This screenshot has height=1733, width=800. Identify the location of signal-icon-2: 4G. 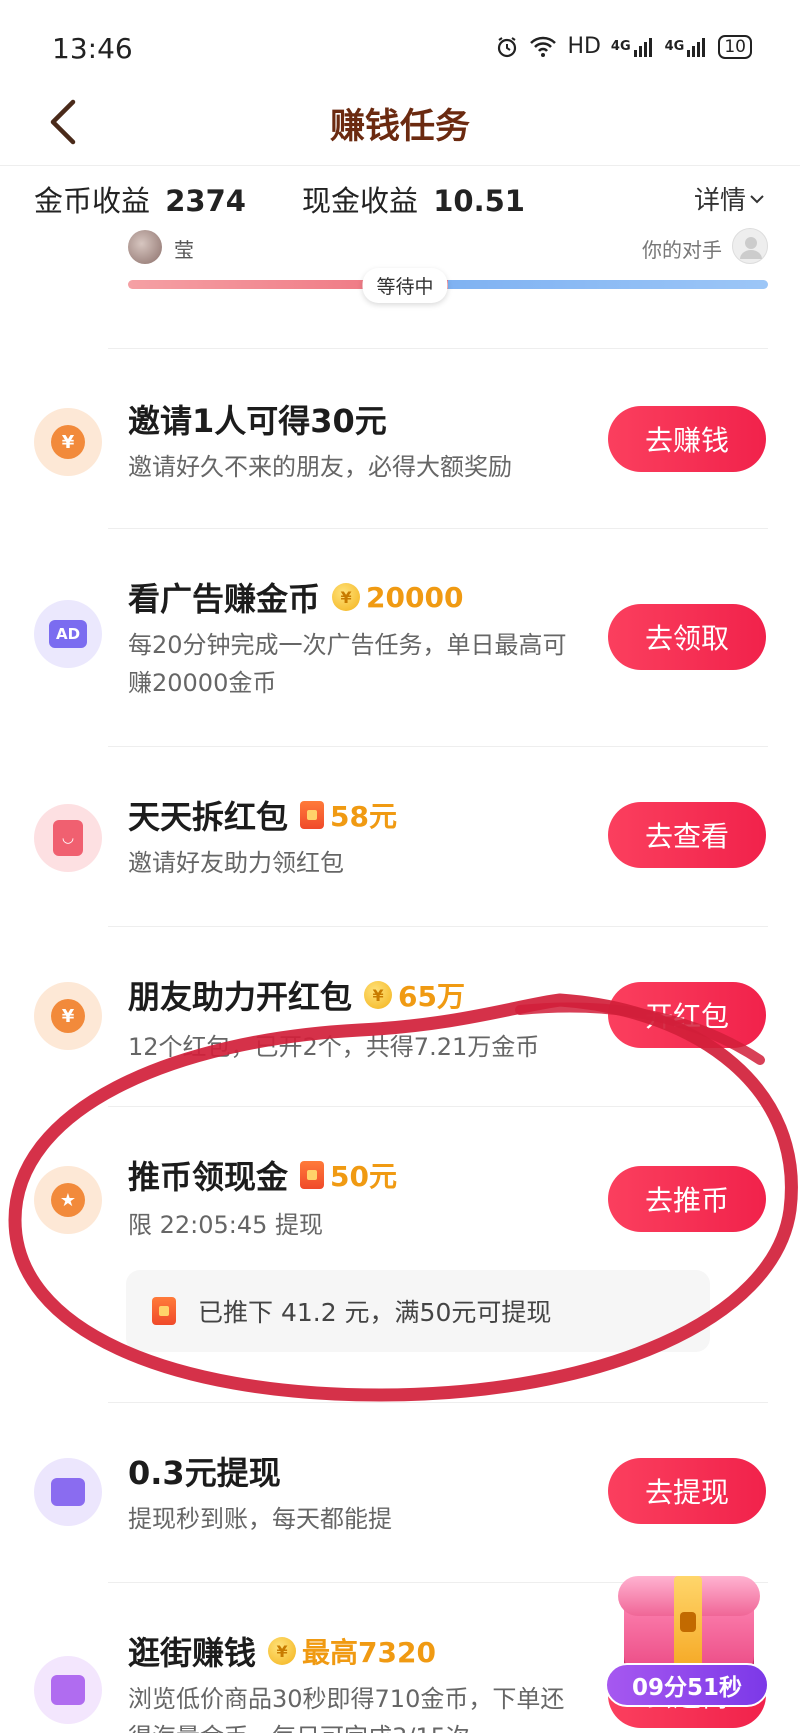
(687, 47).